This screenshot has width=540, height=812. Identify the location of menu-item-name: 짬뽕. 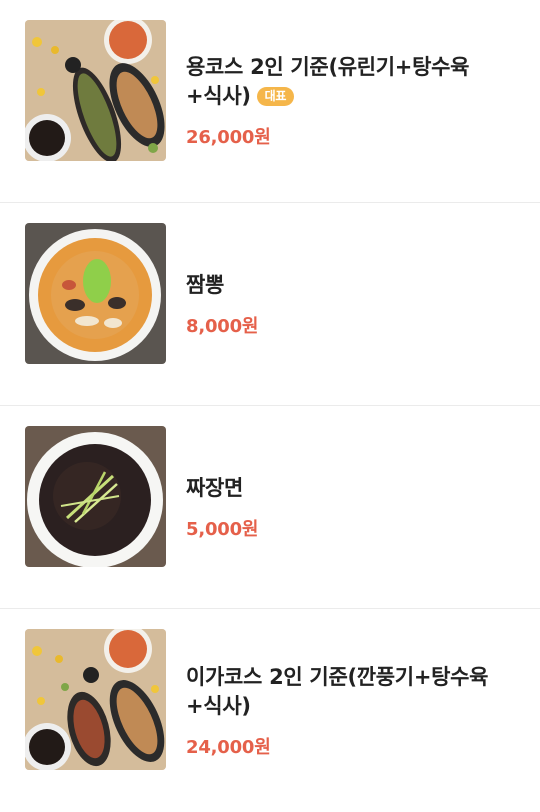
(205, 284).